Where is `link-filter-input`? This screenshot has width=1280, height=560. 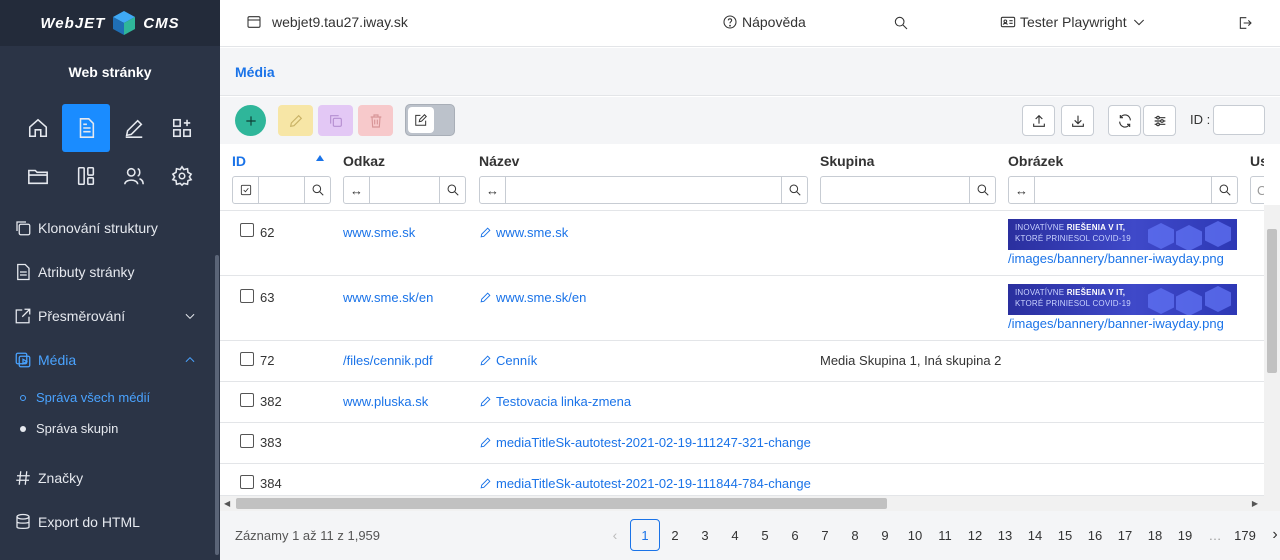 link-filter-input is located at coordinates (404, 190).